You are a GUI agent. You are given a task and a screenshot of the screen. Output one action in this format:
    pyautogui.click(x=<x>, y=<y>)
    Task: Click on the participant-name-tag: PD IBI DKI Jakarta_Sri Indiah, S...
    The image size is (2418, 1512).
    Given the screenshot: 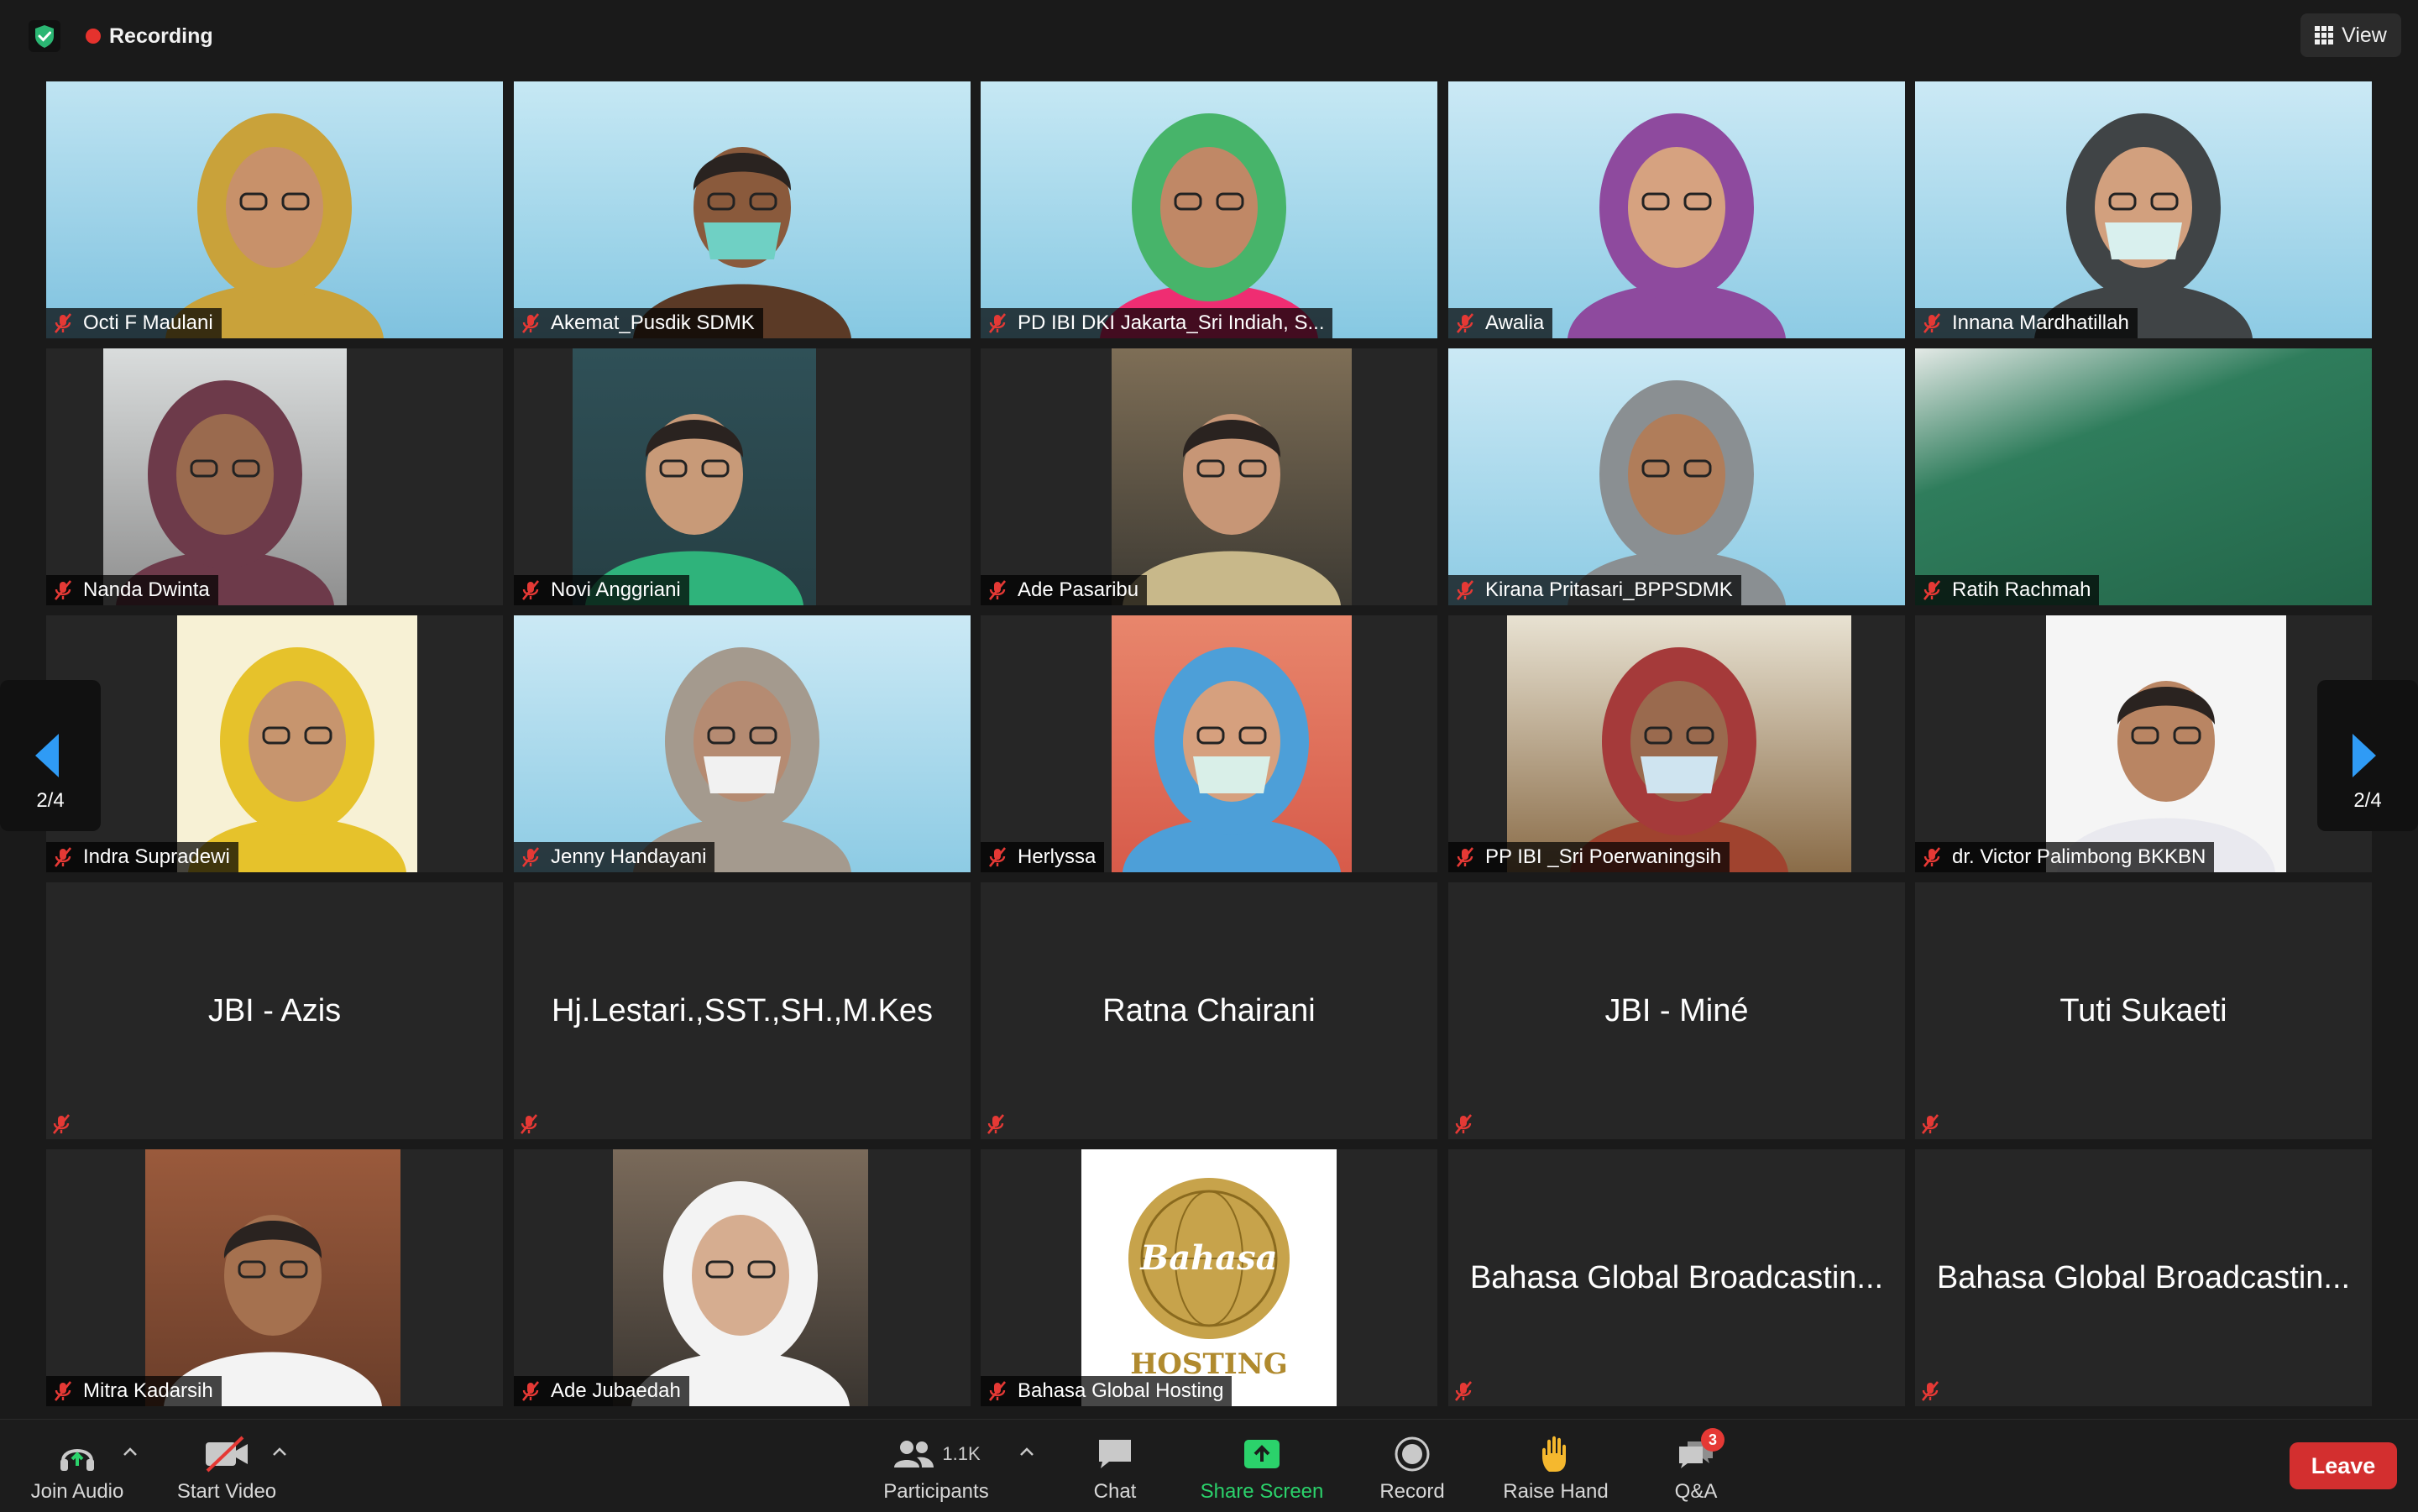 What is the action you would take?
    pyautogui.click(x=1157, y=323)
    